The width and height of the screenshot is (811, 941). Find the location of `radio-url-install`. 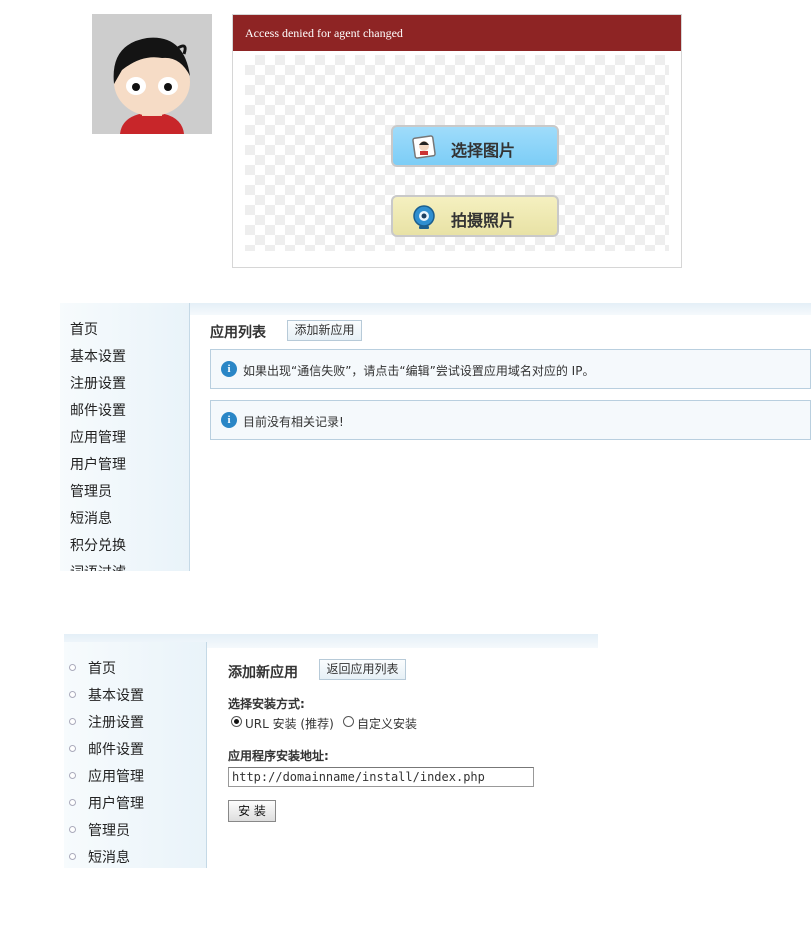

radio-url-install is located at coordinates (236, 721).